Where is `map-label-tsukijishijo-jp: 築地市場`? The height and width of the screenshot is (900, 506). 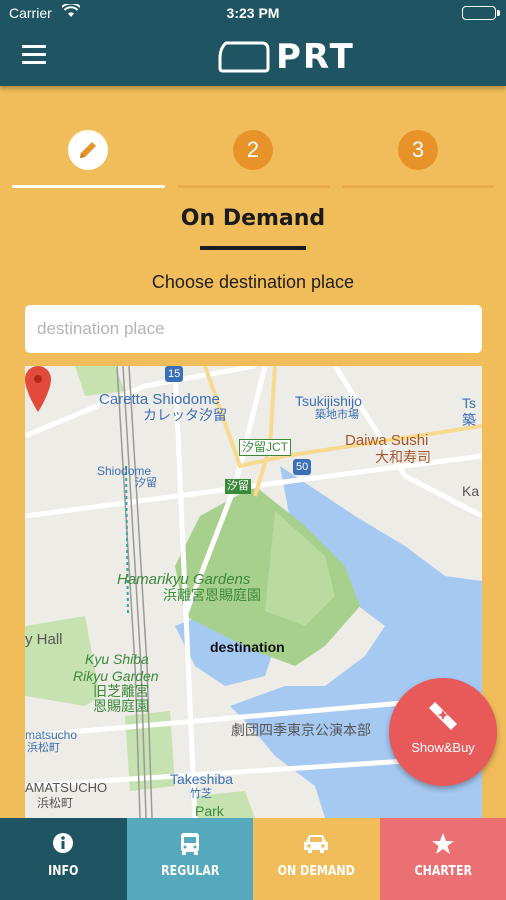 map-label-tsukijishijo-jp: 築地市場 is located at coordinates (337, 415).